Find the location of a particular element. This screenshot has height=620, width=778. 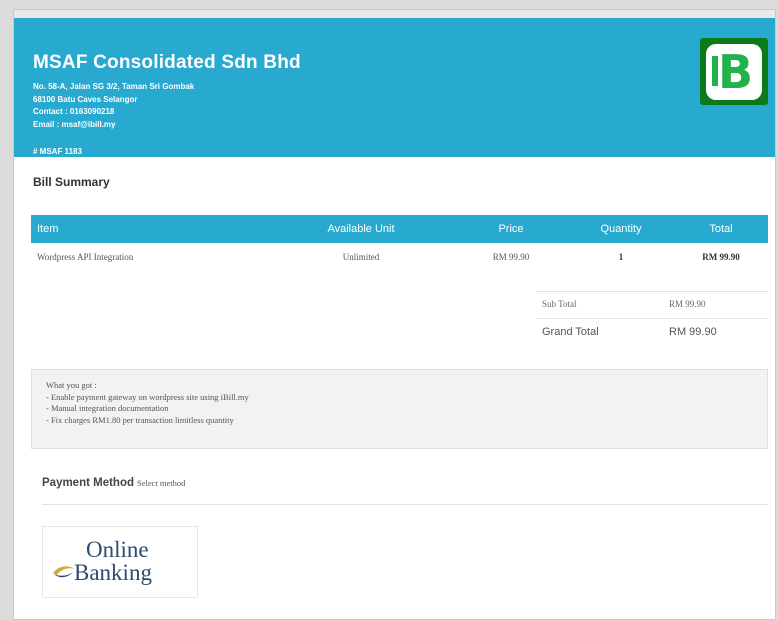

row-available-unit: Unlimited is located at coordinates (361, 257).